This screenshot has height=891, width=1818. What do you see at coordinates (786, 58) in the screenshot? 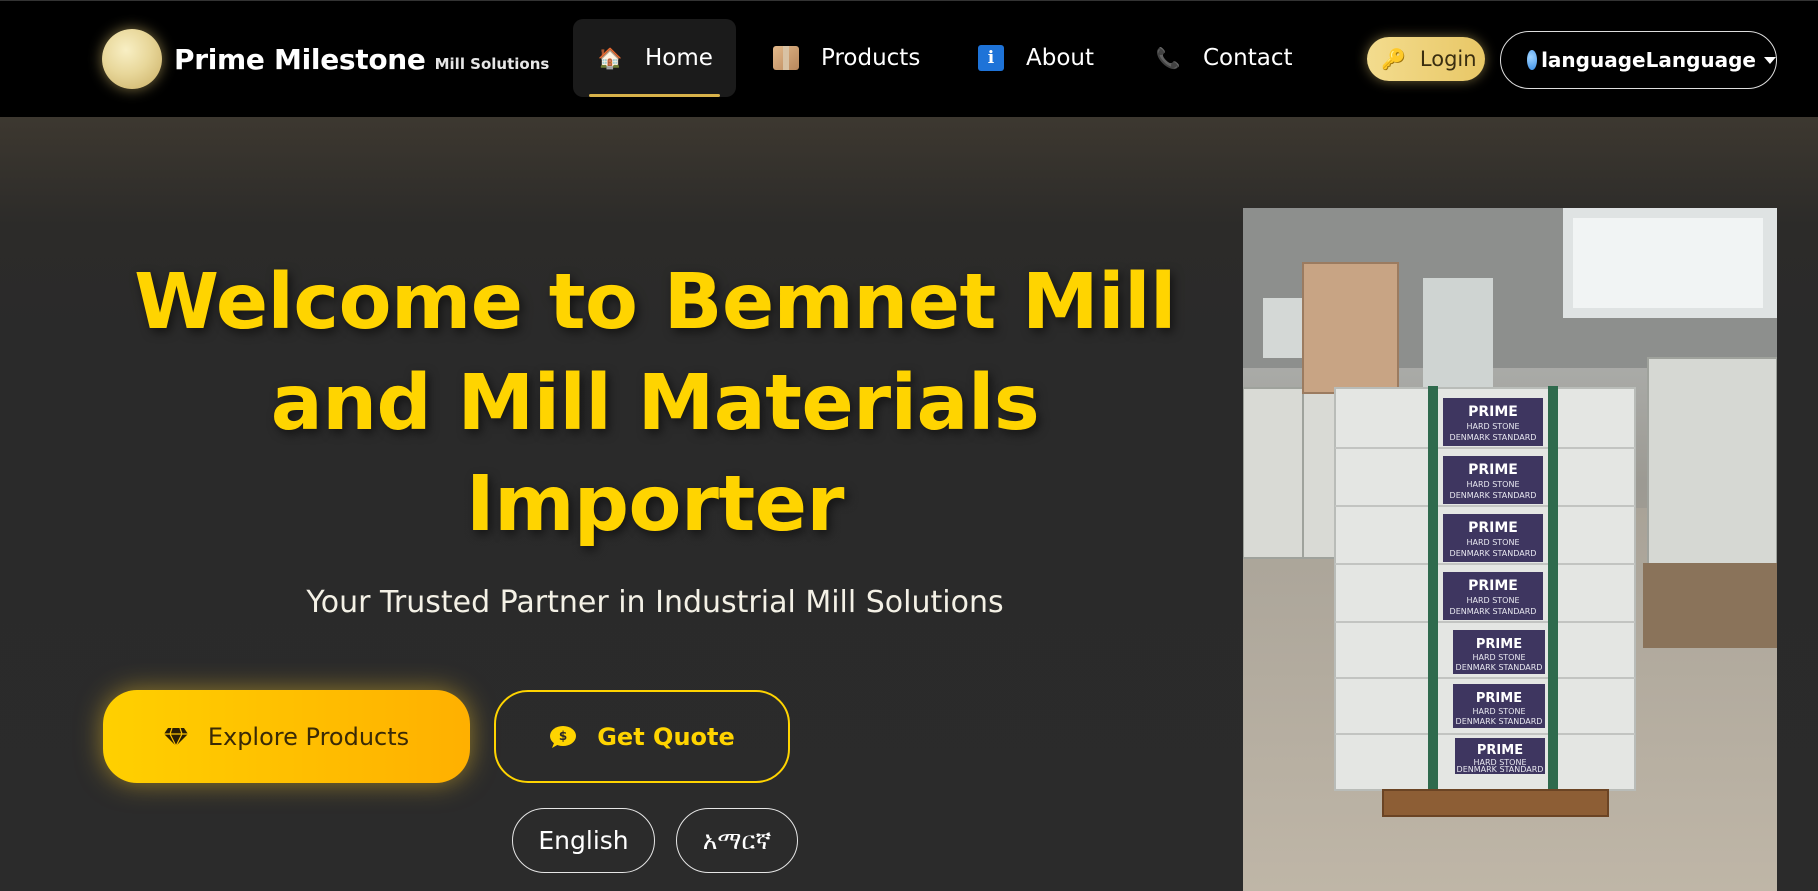
I see `package-icon` at bounding box center [786, 58].